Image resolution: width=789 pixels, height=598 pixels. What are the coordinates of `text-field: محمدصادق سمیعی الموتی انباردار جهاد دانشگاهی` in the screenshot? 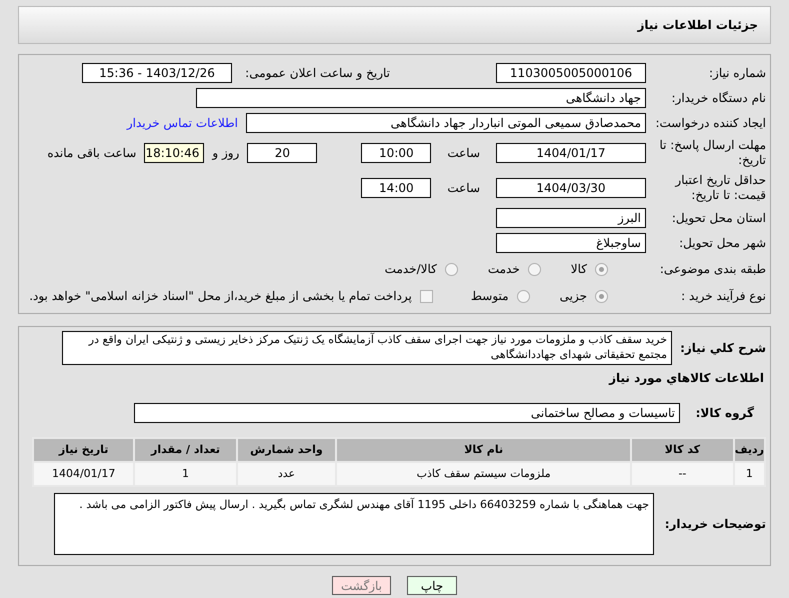 It's located at (446, 123).